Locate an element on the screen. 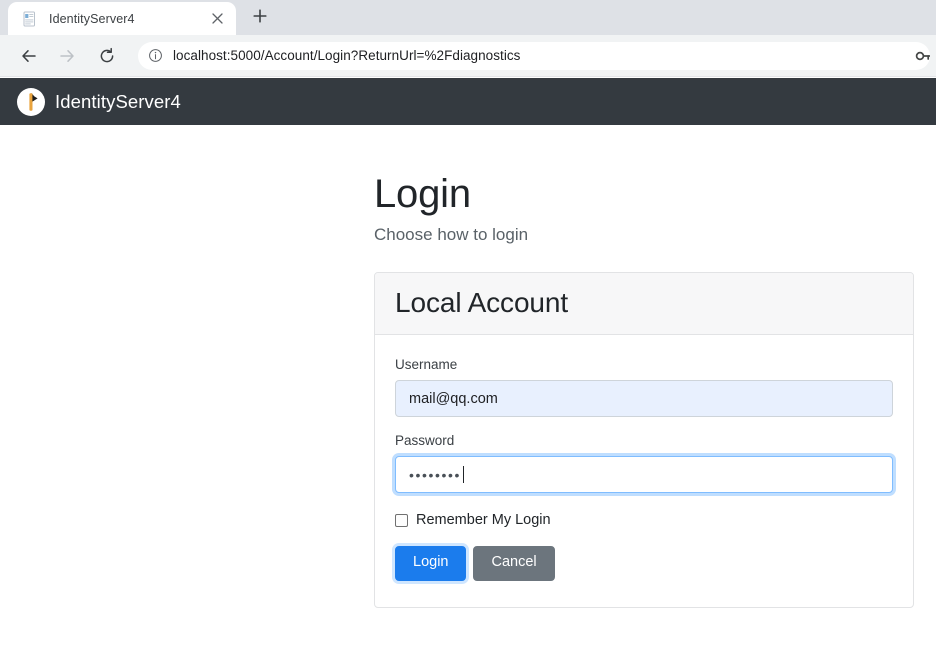 This screenshot has width=936, height=670. form-actions: Login Cancel is located at coordinates (644, 563).